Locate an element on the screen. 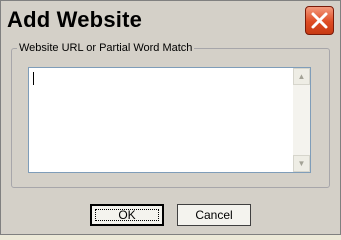 The image size is (341, 240). ok-button: OK is located at coordinates (127, 215).